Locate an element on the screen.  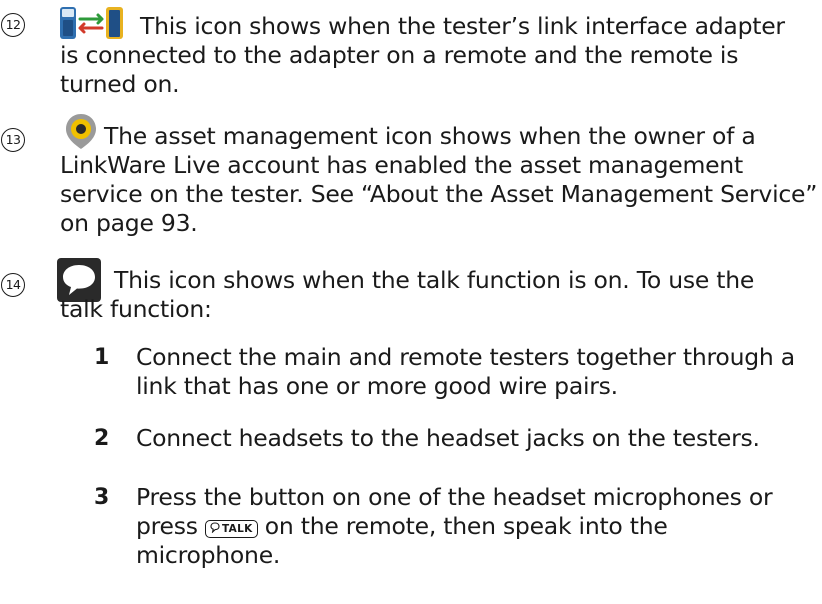
item-number-badge: 14 is located at coordinates (13, 285).